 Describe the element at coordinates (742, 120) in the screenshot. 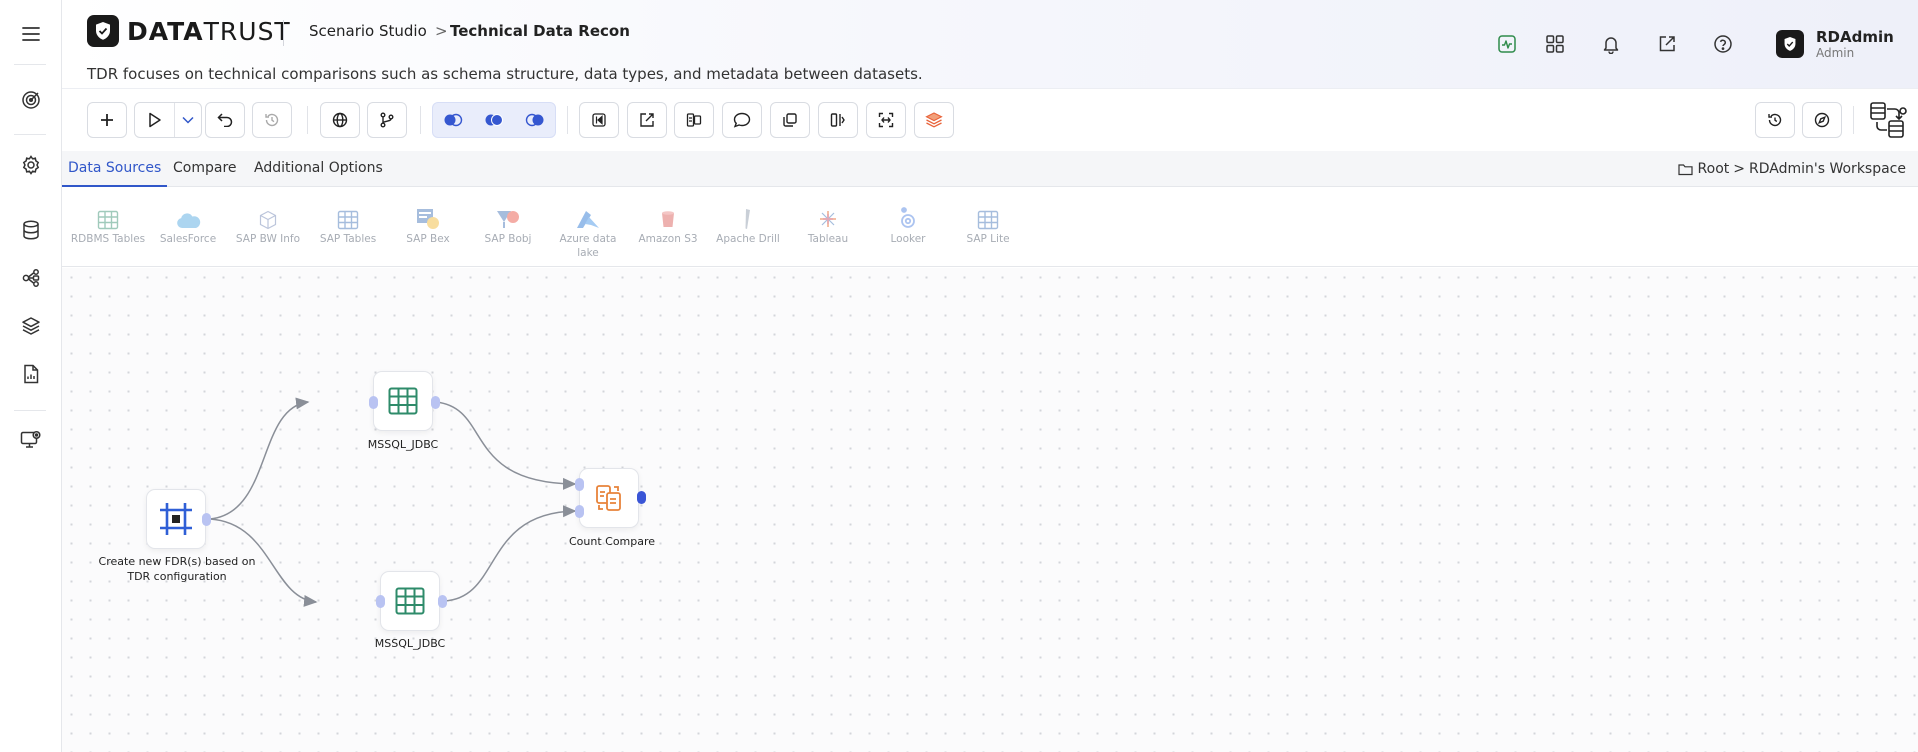

I see `comment-button` at that location.